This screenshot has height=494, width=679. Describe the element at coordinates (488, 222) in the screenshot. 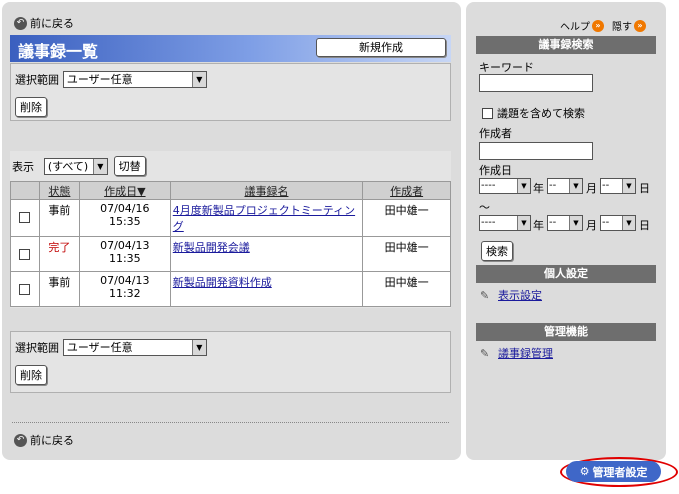

I see `to-year-value: ----` at that location.